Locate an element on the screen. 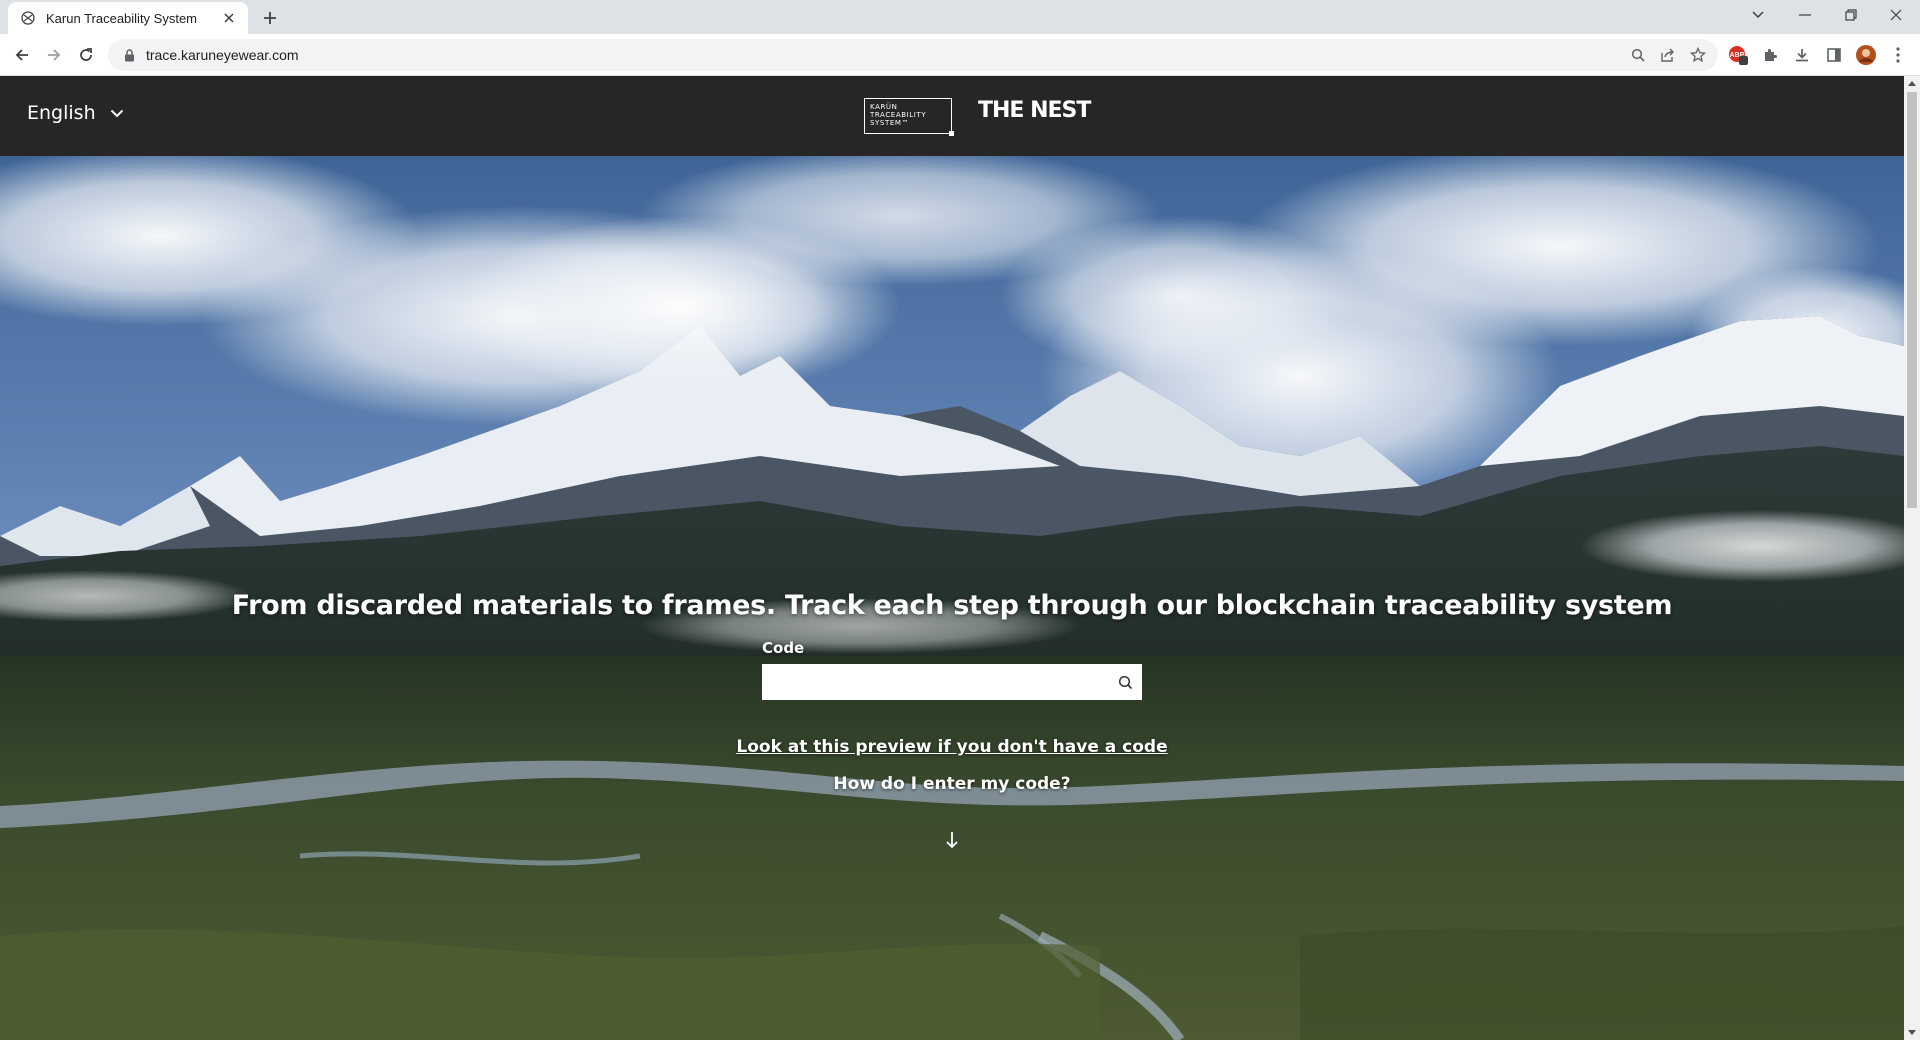 This screenshot has width=1920, height=1040. zoom-icon is located at coordinates (1638, 55).